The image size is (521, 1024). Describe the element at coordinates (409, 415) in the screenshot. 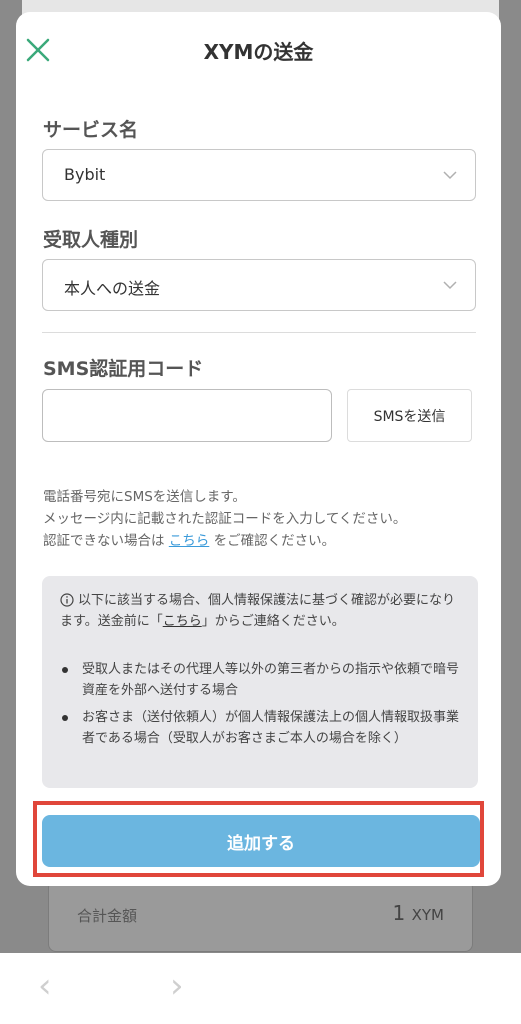

I see `send-sms-button: SMSを送信` at that location.